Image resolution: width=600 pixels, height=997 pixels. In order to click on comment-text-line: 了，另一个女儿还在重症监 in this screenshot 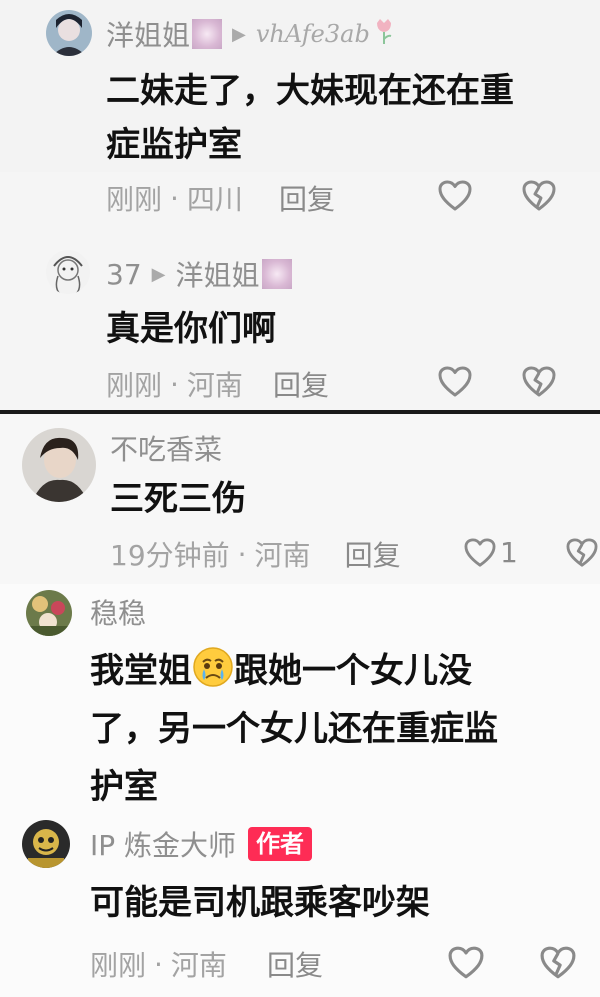, I will do `click(294, 729)`.